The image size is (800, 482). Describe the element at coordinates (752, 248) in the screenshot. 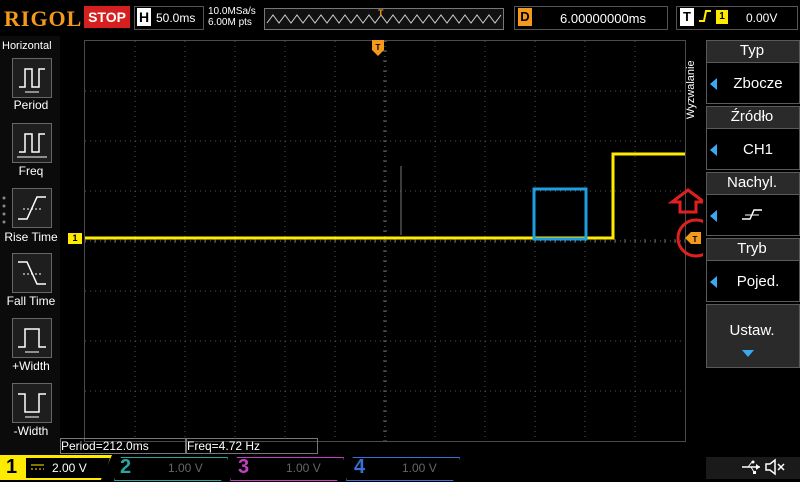

I see `trigger-mode-title: Tryb` at that location.